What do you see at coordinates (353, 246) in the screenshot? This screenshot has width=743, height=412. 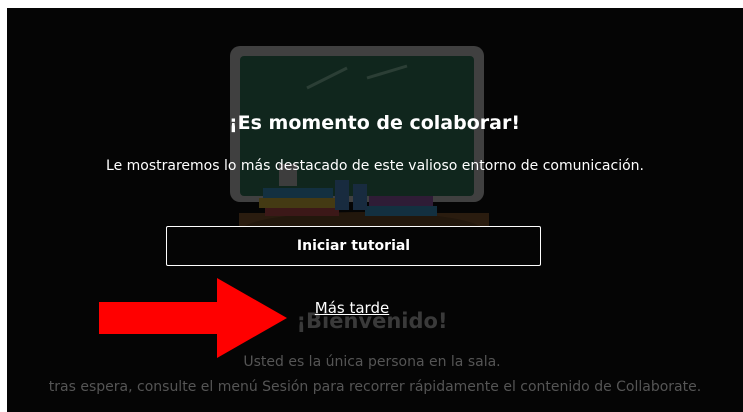 I see `start-tutorial-button: Iniciar tutorial` at bounding box center [353, 246].